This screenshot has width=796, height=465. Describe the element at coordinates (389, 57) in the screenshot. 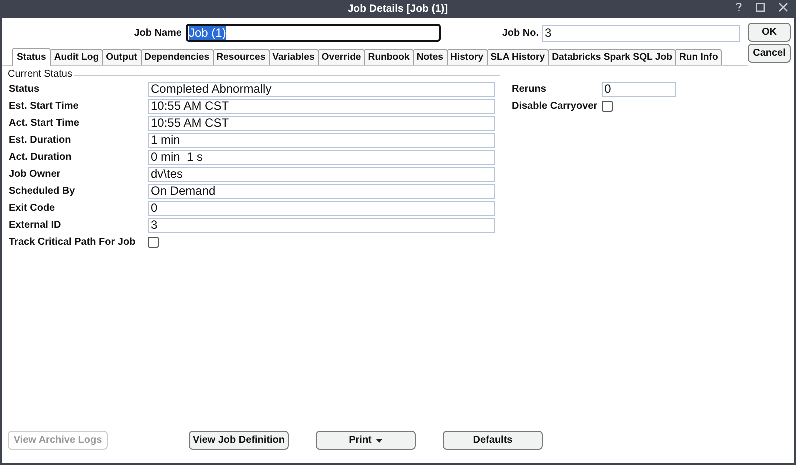

I see `tab: Runbook` at that location.